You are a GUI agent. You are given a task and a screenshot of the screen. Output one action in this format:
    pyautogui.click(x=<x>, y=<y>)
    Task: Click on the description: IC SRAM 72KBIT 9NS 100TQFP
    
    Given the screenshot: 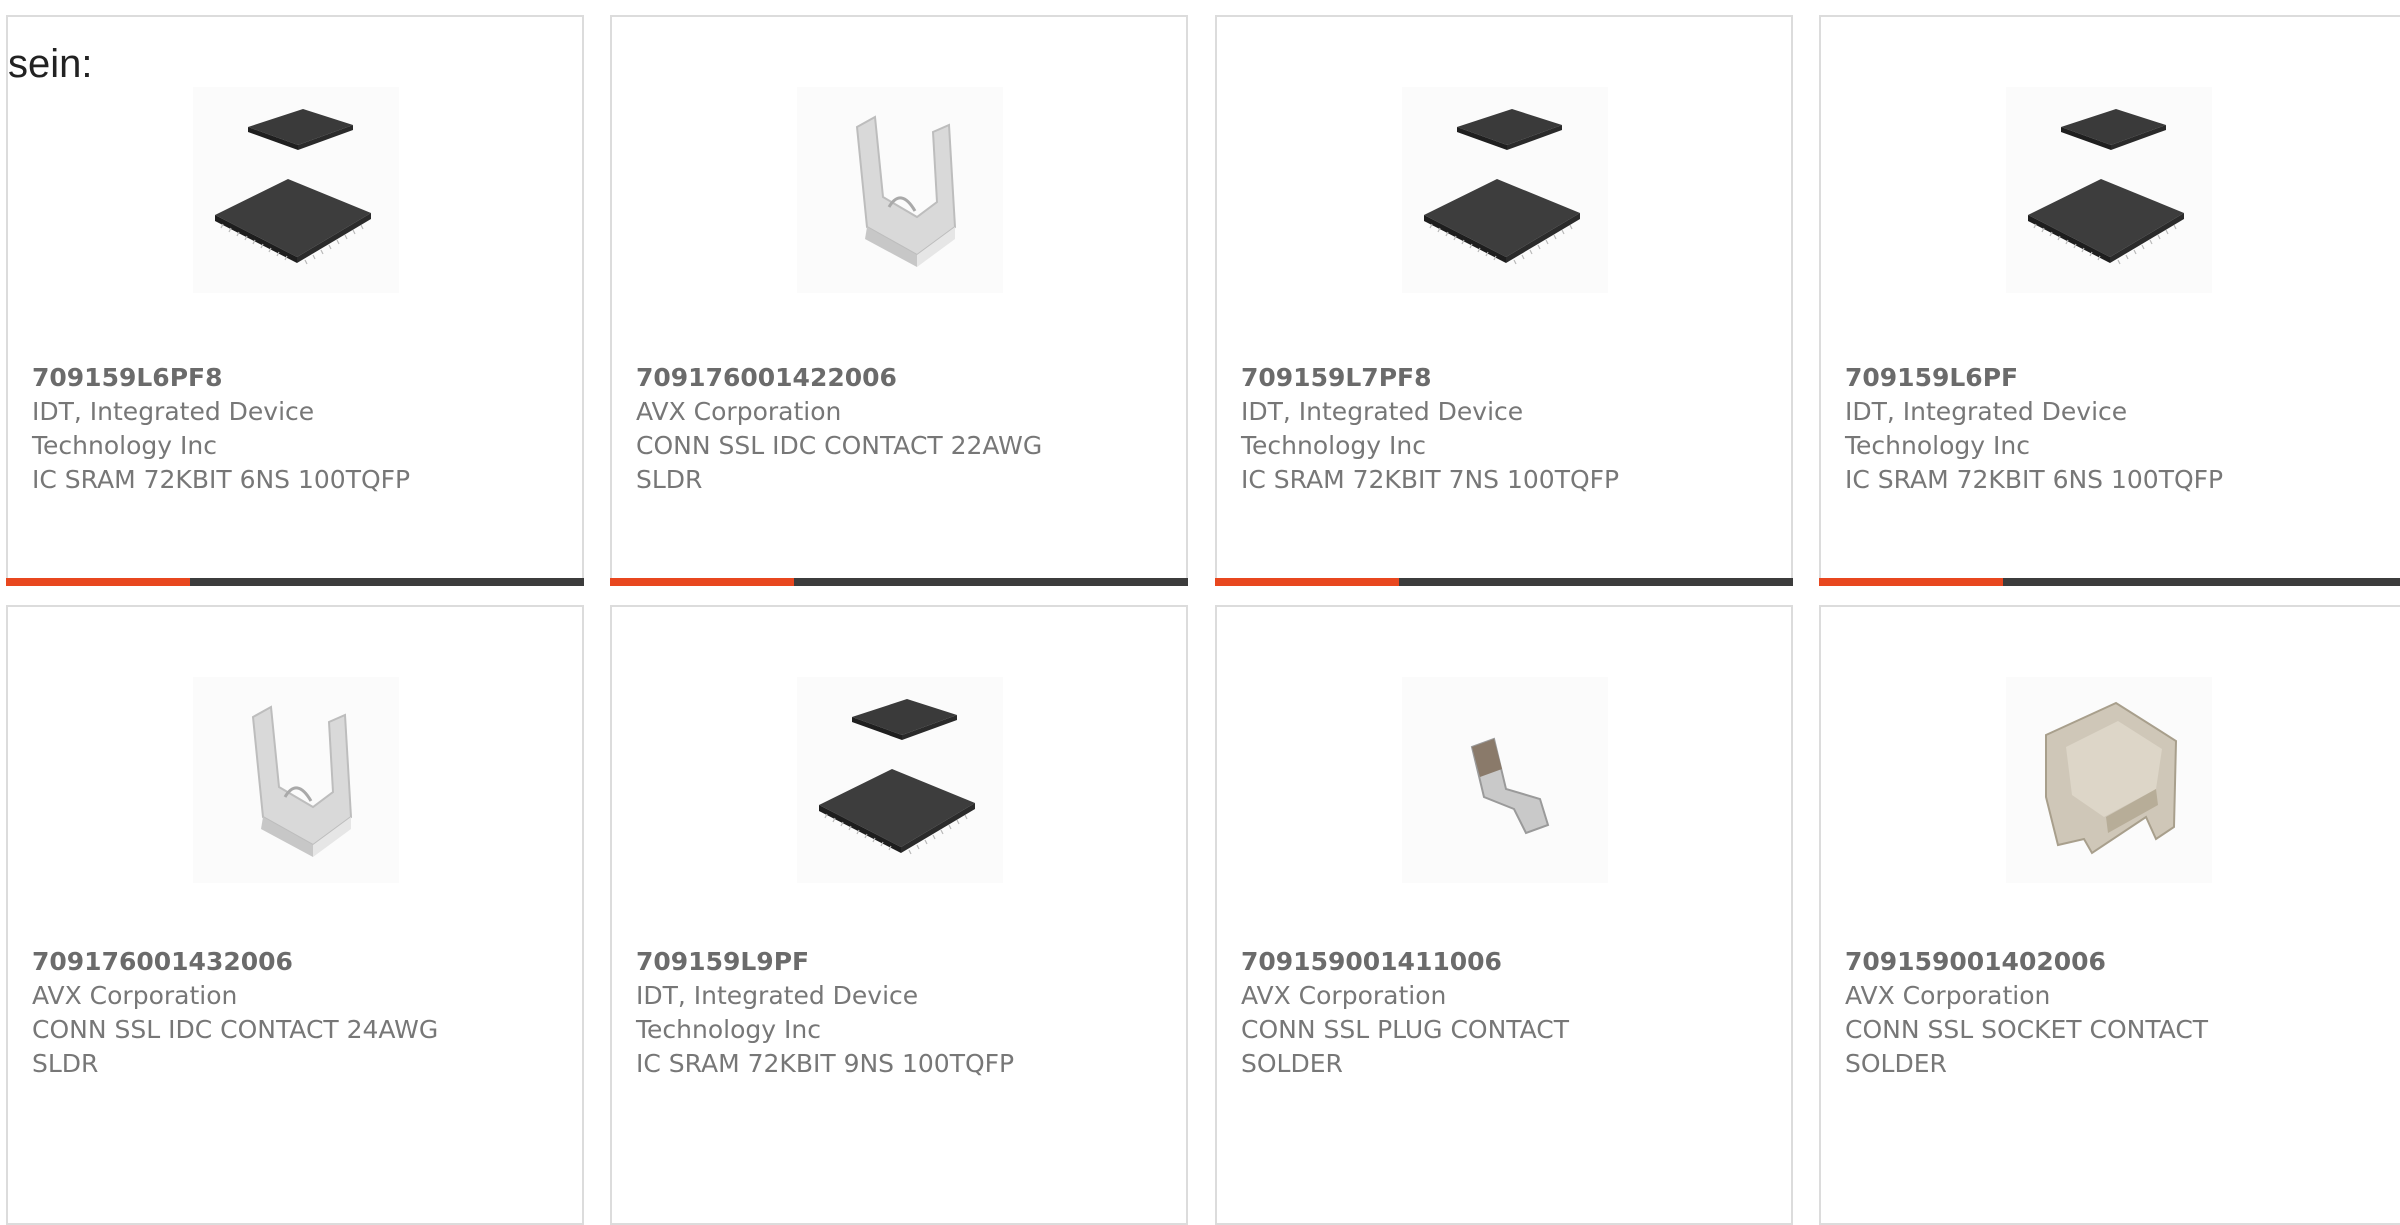 What is the action you would take?
    pyautogui.click(x=825, y=1063)
    